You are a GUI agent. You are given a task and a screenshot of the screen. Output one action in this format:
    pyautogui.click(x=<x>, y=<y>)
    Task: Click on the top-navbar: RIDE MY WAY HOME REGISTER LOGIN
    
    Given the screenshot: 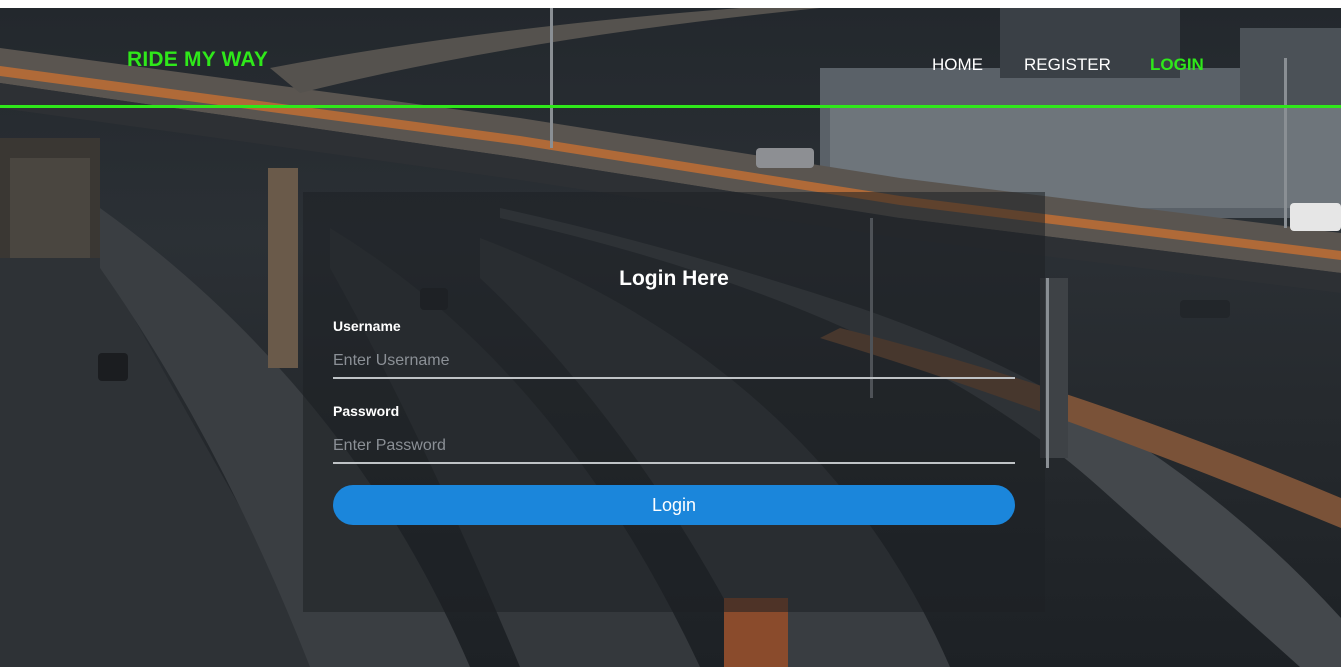 What is the action you would take?
    pyautogui.click(x=670, y=57)
    